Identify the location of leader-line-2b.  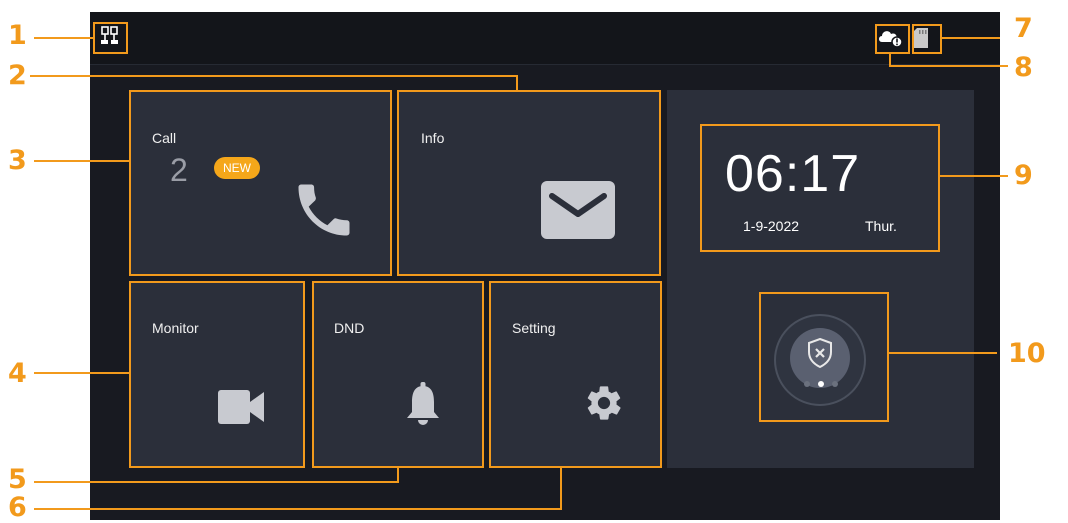
(517, 83).